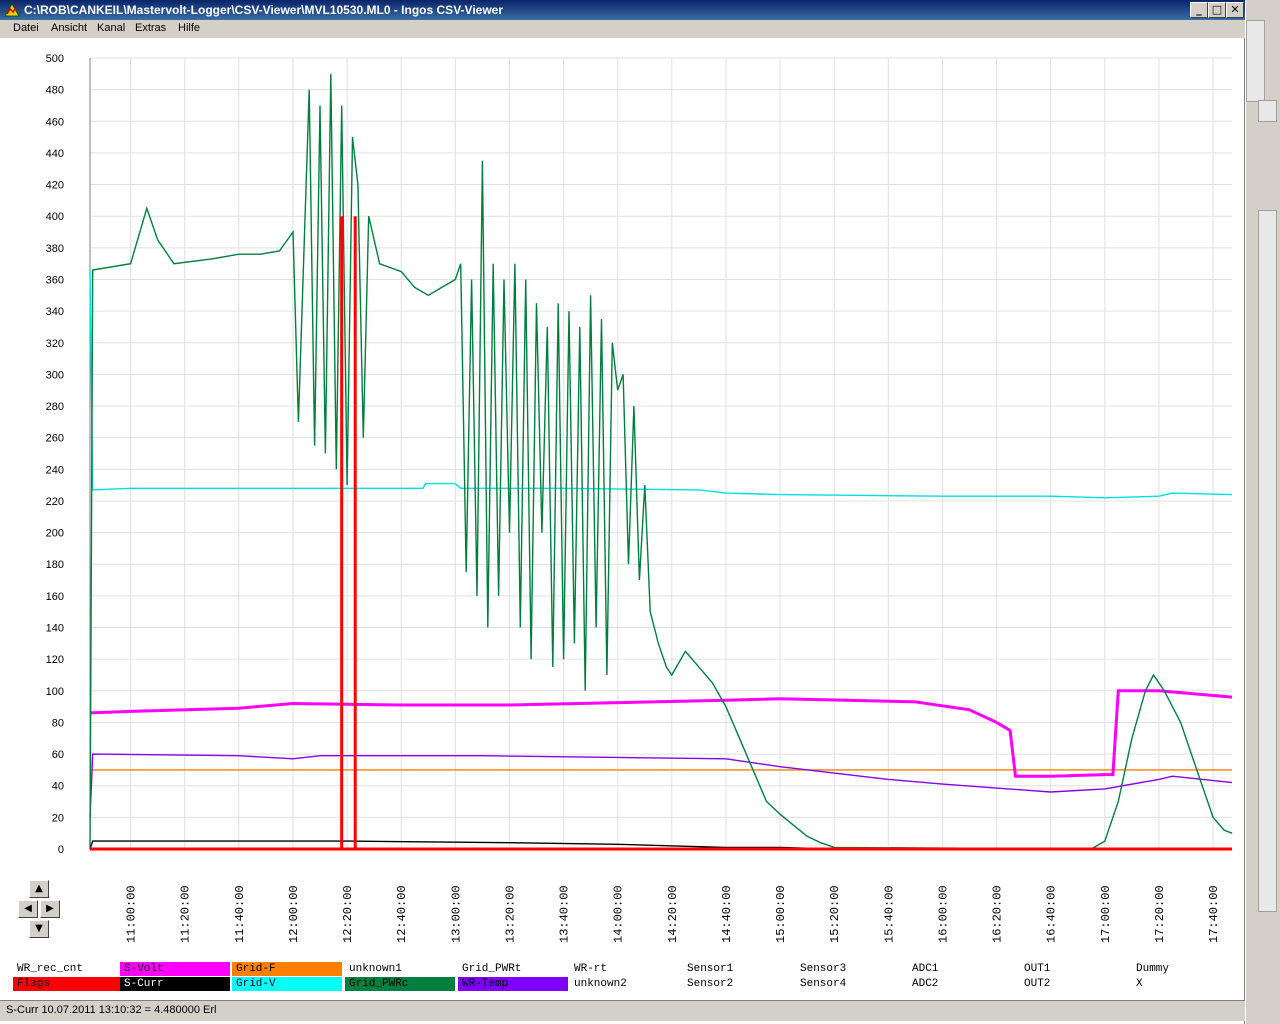 Image resolution: width=1280 pixels, height=1024 pixels. Describe the element at coordinates (26, 28) in the screenshot. I see `menu-datei: Datei` at that location.